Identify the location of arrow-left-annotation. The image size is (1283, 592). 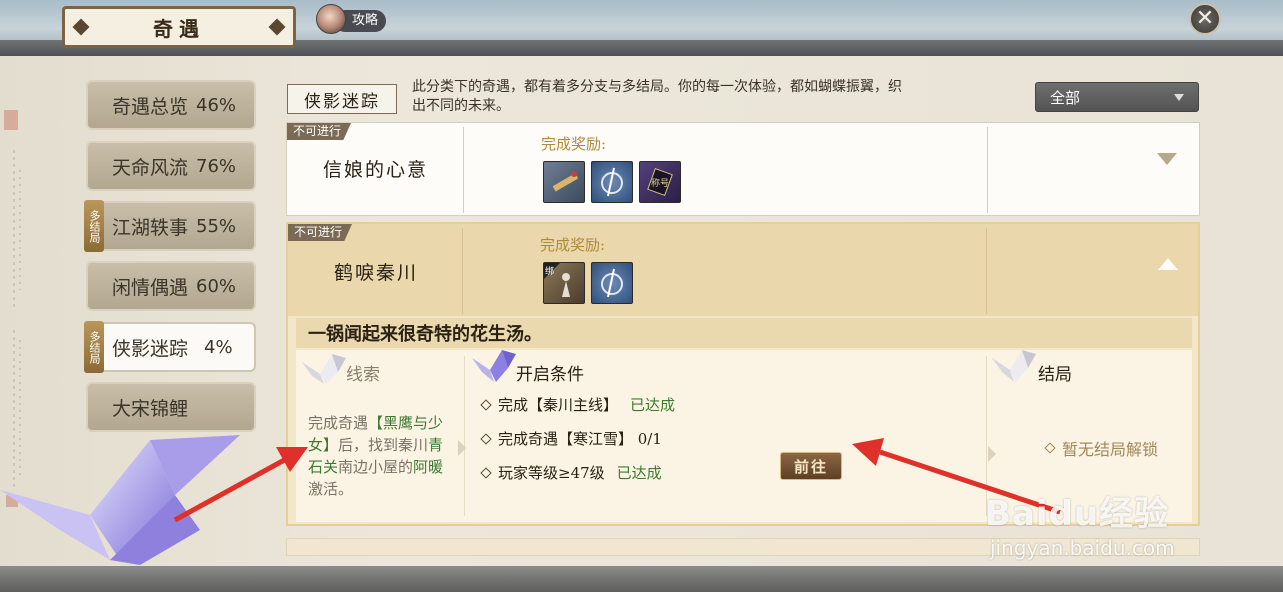
(240, 485).